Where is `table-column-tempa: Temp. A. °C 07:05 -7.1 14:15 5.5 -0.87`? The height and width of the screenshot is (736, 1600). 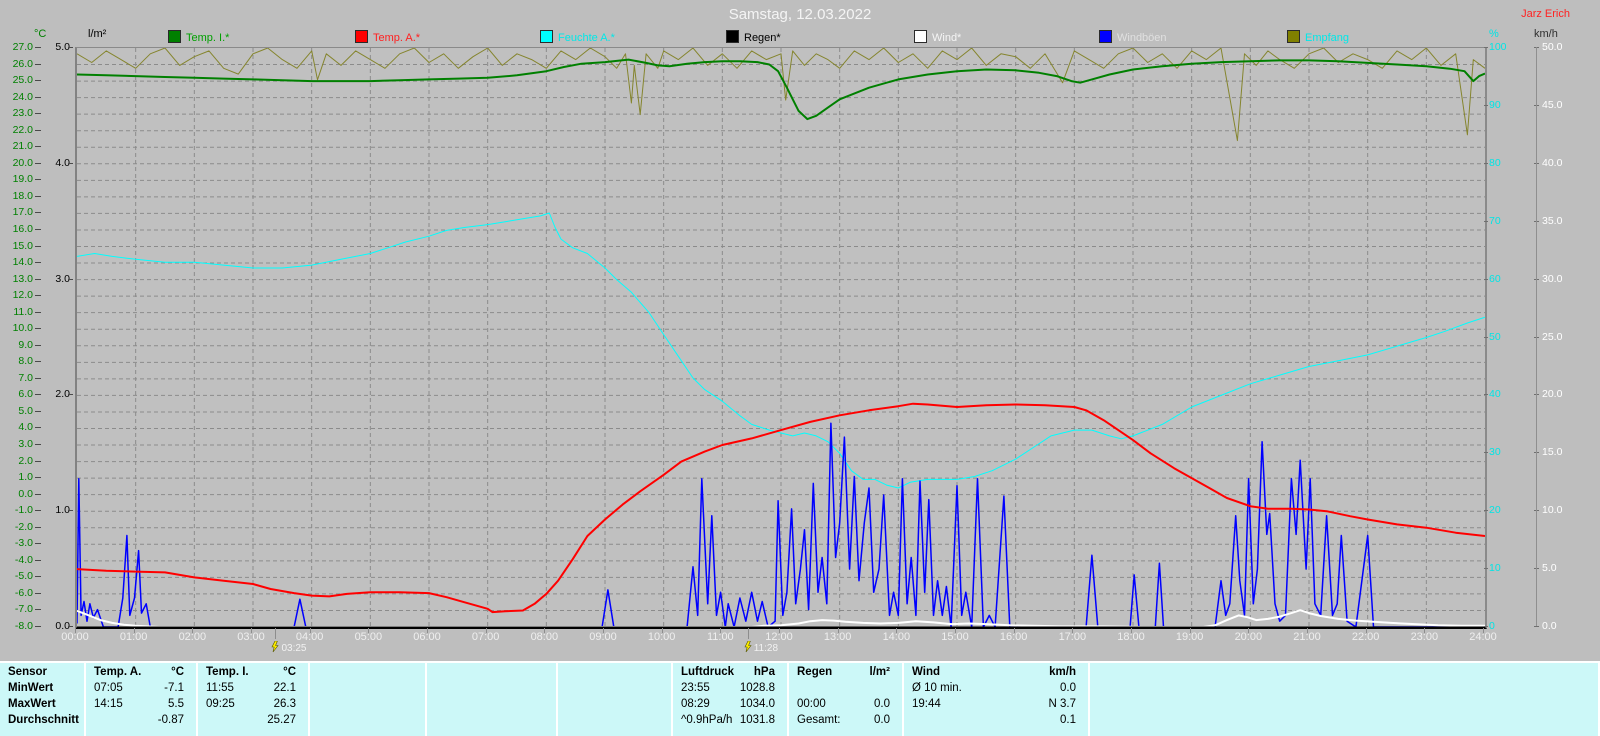
table-column-tempa: Temp. A. °C 07:05 -7.1 14:15 5.5 -0.87 is located at coordinates (142, 699).